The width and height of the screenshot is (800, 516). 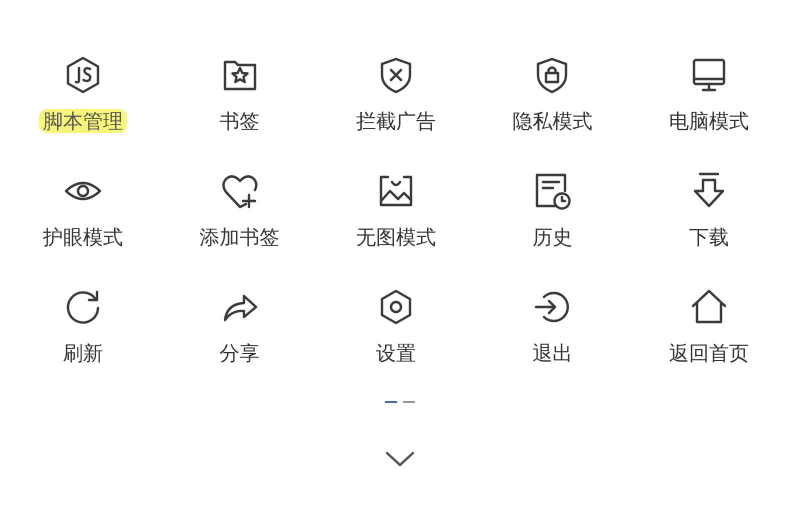 What do you see at coordinates (83, 121) in the screenshot?
I see `menu-label: 脚本管理` at bounding box center [83, 121].